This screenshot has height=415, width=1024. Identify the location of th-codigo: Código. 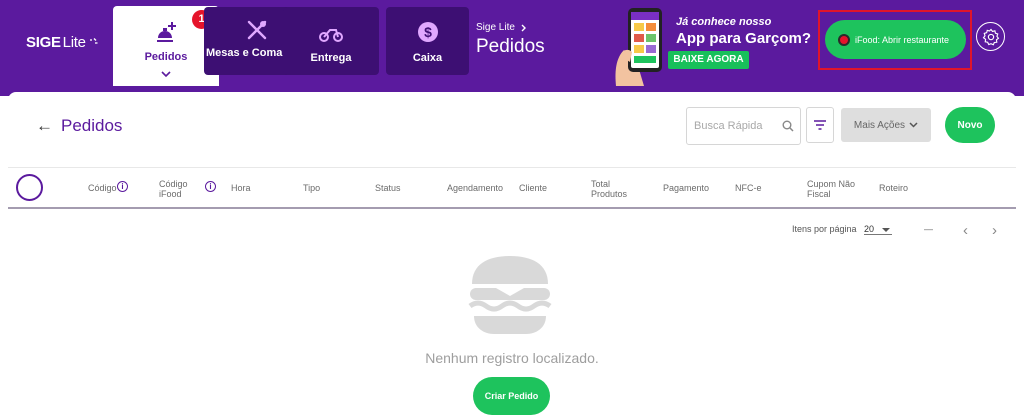
(102, 188).